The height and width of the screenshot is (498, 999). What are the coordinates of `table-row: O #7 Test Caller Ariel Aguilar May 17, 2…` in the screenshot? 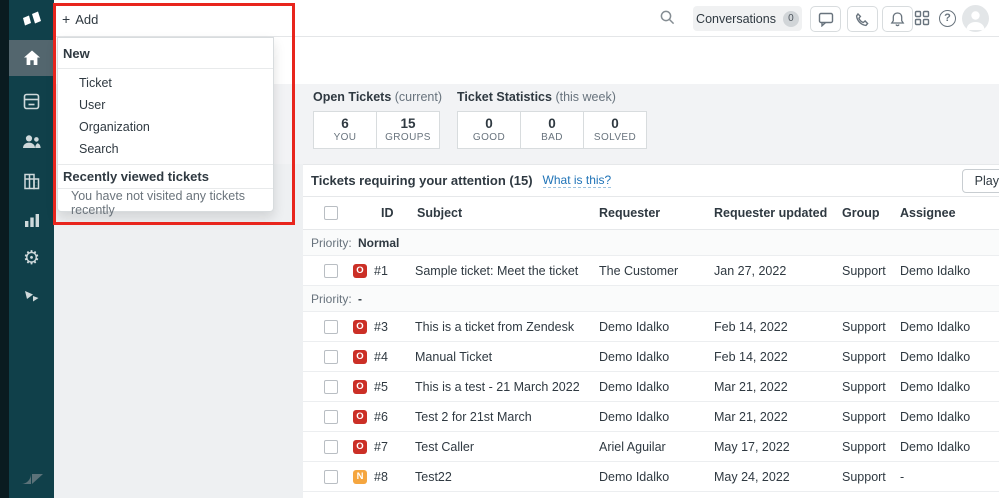 It's located at (651, 447).